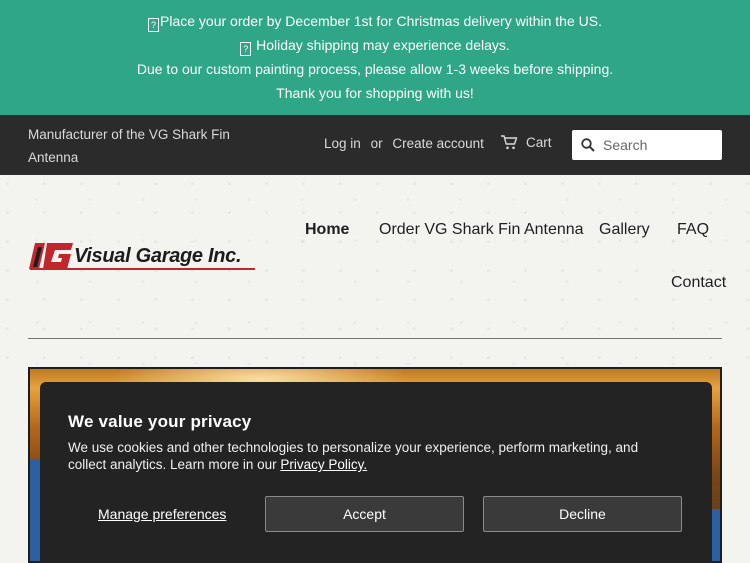 Image resolution: width=750 pixels, height=563 pixels. I want to click on account-links: Log in or Create account, so click(407, 143).